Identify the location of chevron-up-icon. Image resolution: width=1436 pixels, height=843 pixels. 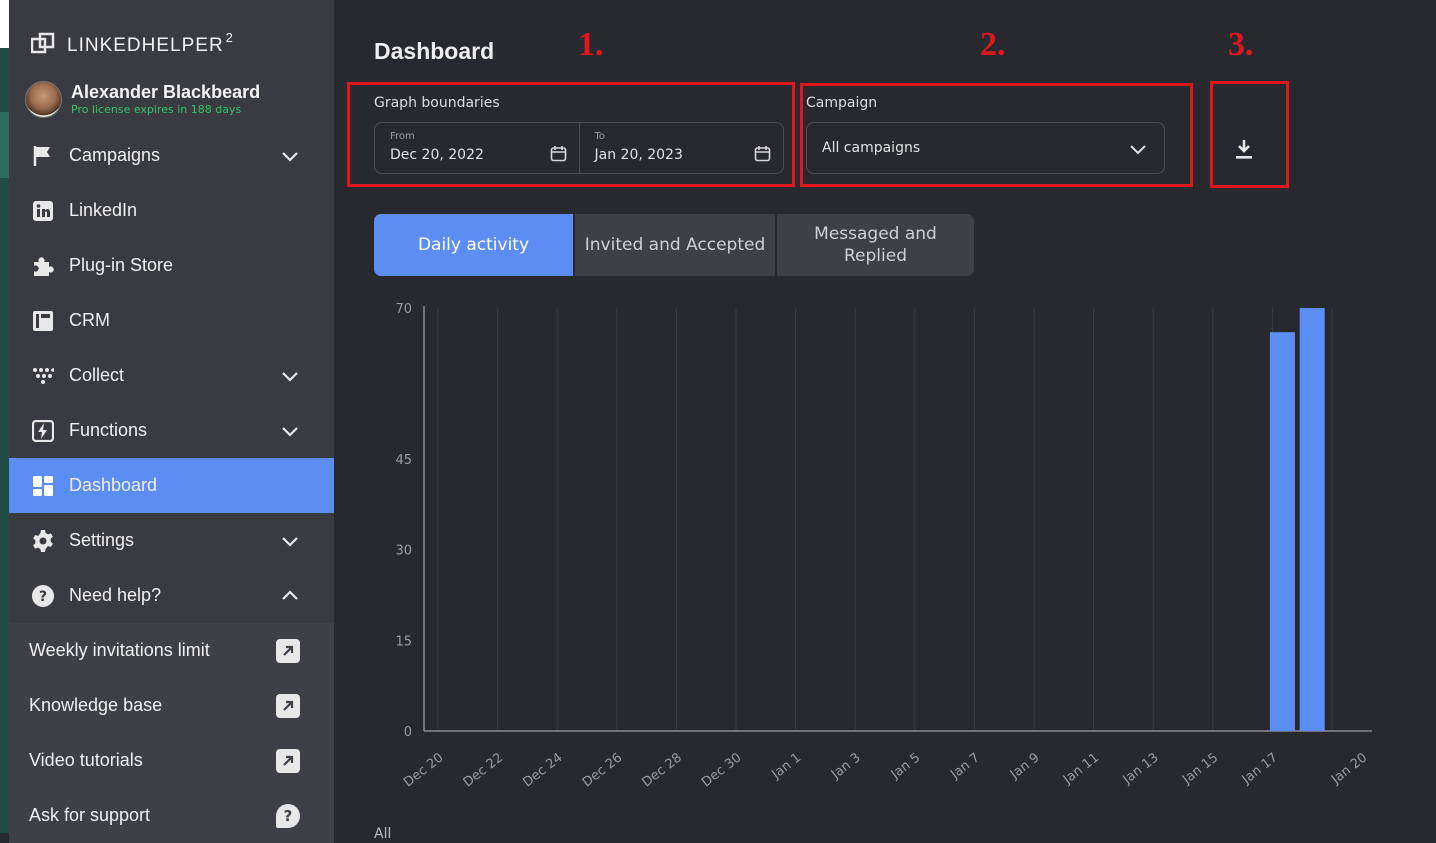
(290, 596).